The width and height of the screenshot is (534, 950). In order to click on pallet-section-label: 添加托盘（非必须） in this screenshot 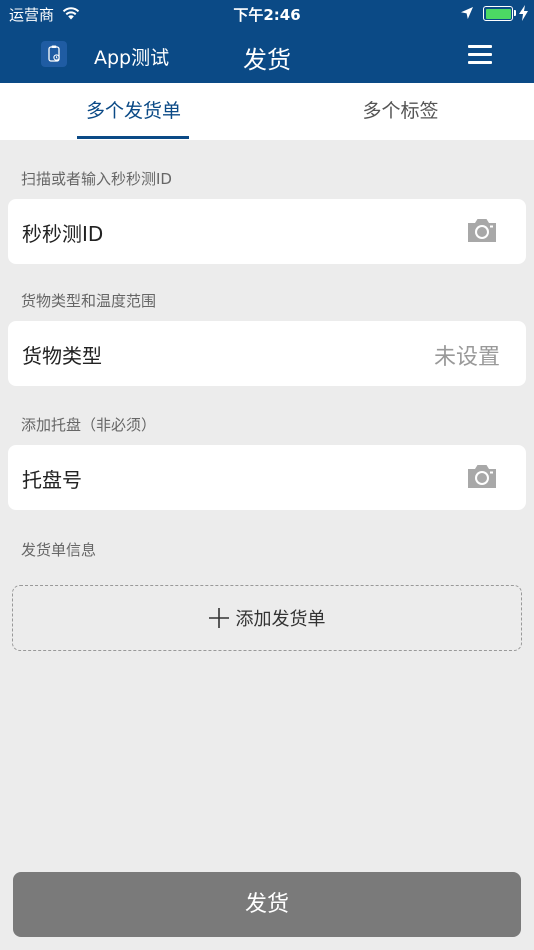, I will do `click(89, 425)`.